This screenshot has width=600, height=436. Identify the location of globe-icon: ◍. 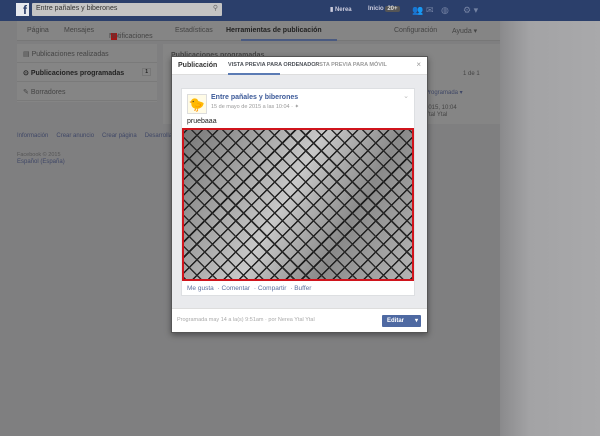
(445, 10).